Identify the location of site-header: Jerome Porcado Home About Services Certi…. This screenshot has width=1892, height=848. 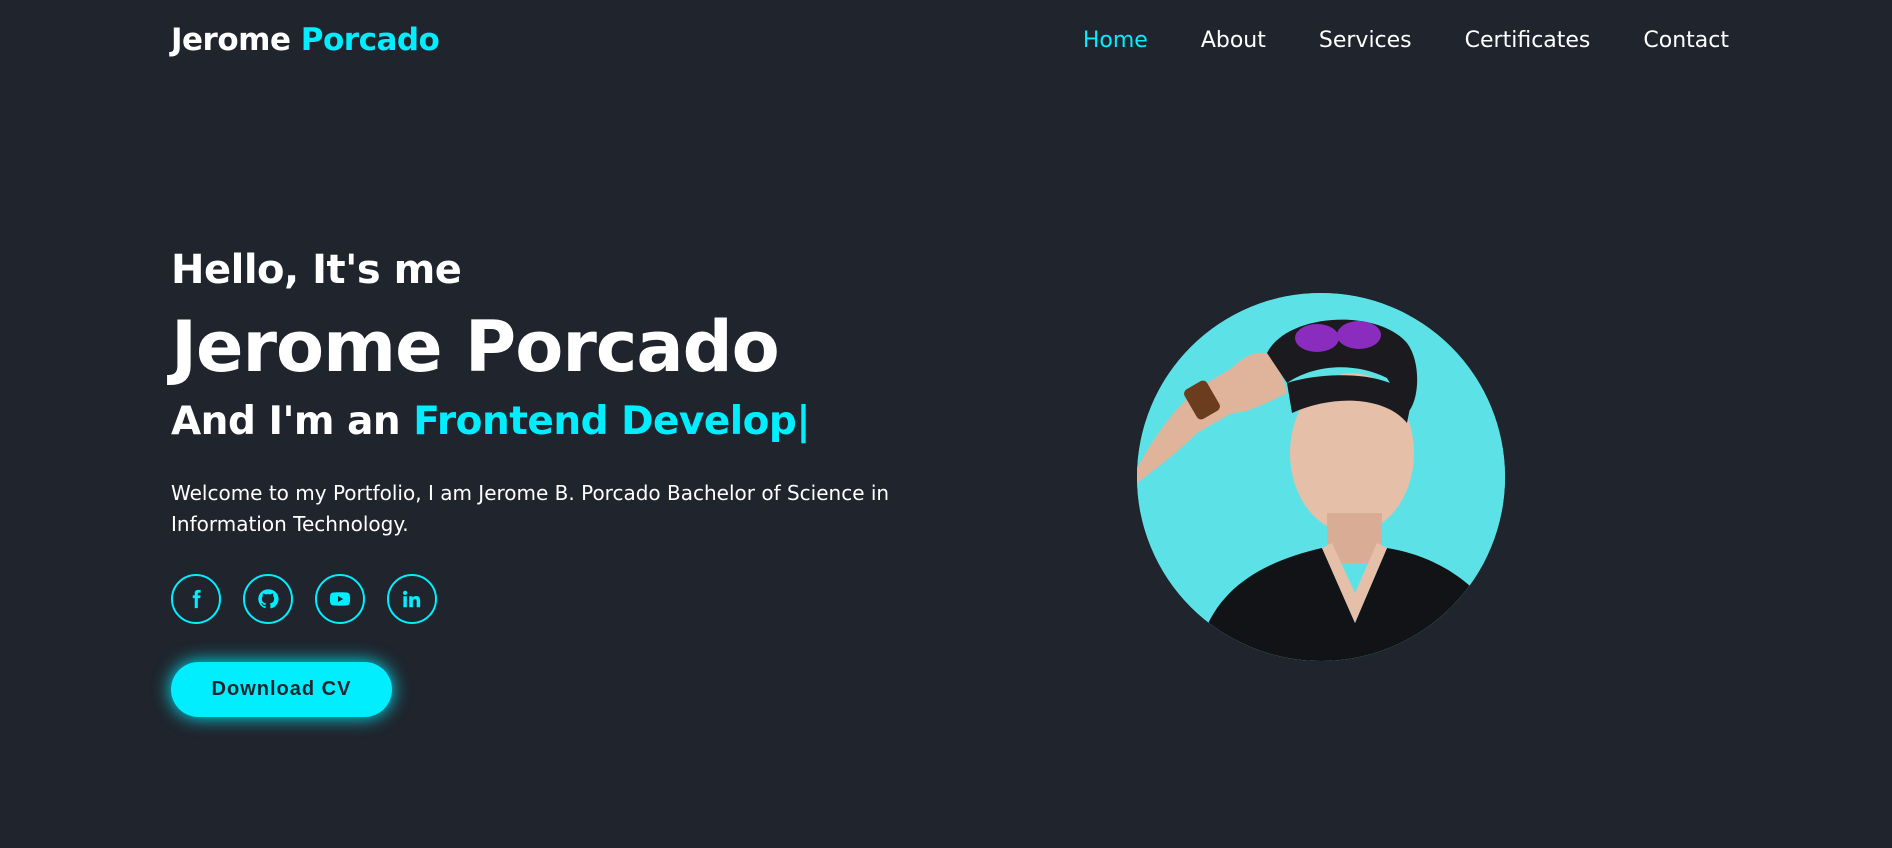
(946, 42).